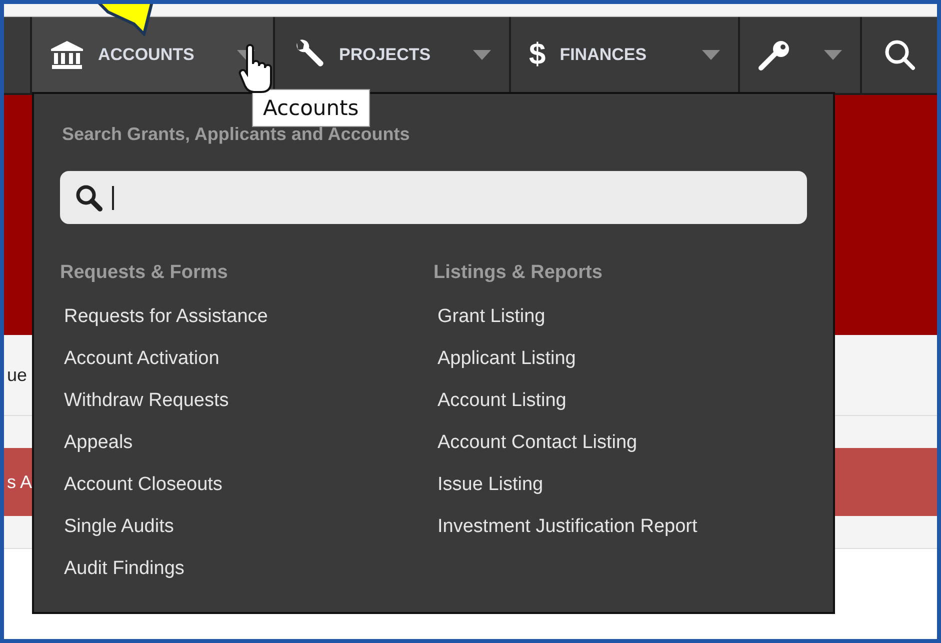  Describe the element at coordinates (19, 482) in the screenshot. I see `page-text: s A` at that location.